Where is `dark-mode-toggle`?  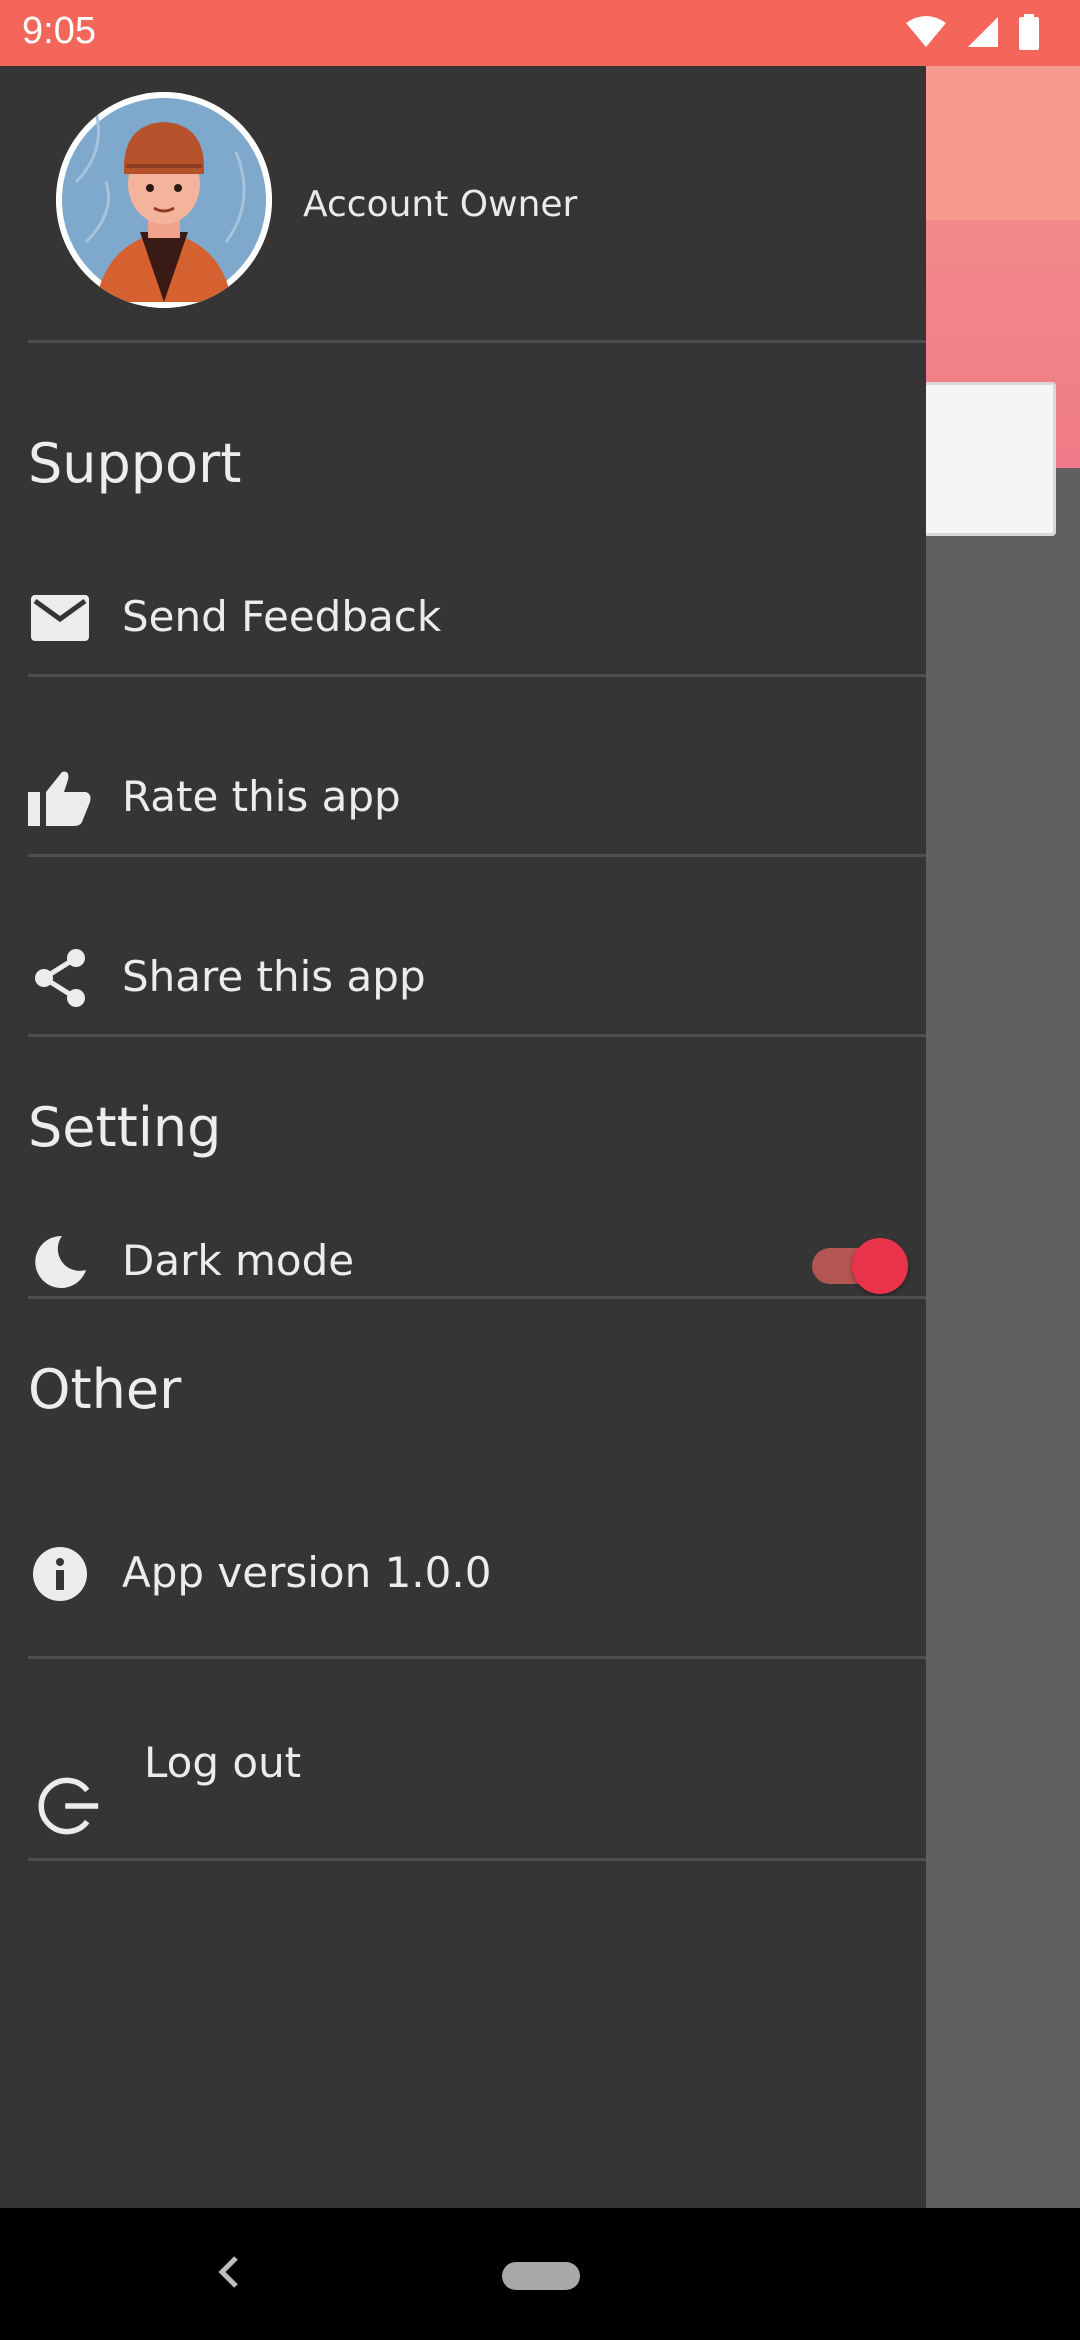
dark-mode-toggle is located at coordinates (860, 1264).